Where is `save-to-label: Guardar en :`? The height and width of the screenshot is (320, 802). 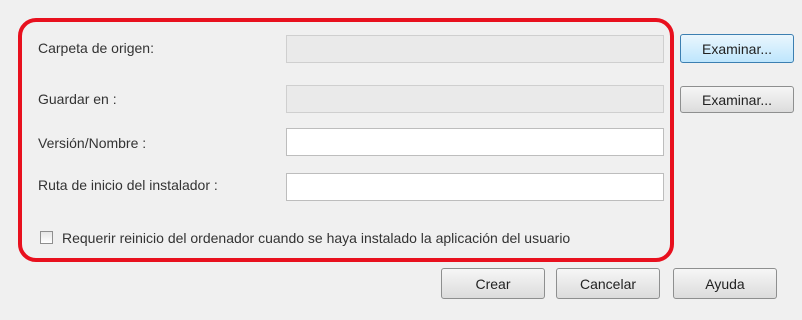 save-to-label: Guardar en : is located at coordinates (77, 99).